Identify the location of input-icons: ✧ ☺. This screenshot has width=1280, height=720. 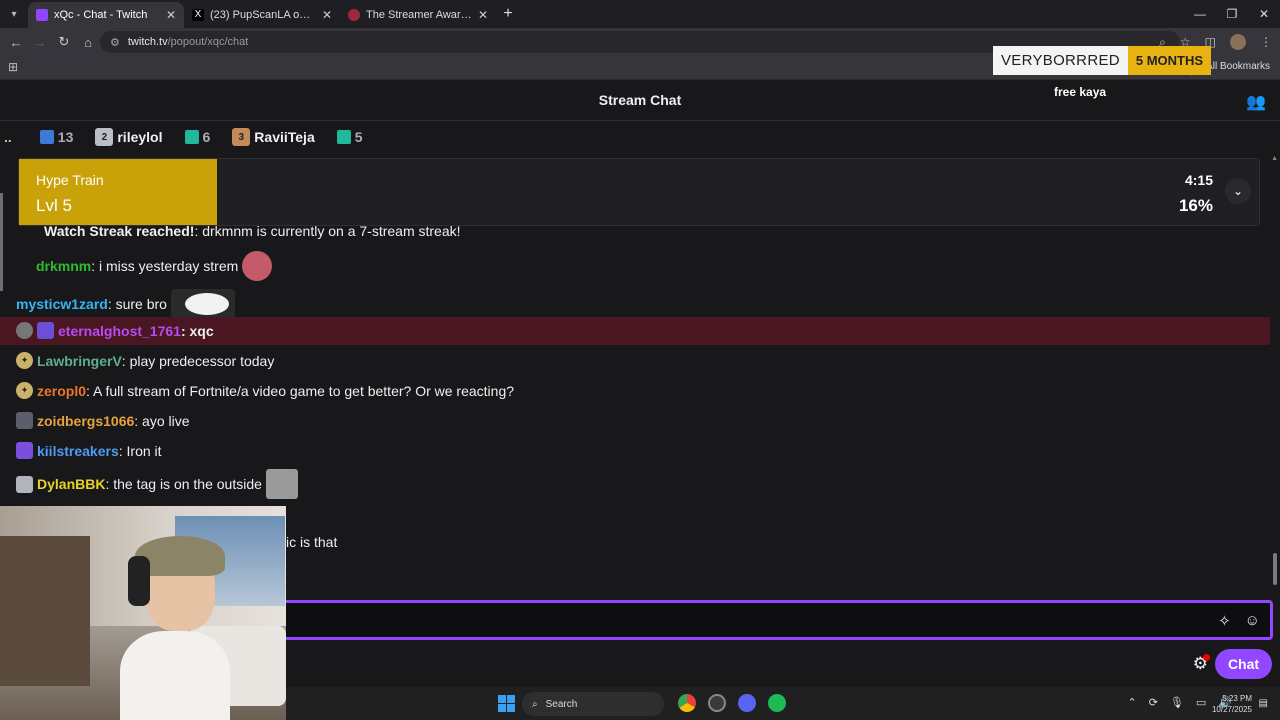
(1239, 621).